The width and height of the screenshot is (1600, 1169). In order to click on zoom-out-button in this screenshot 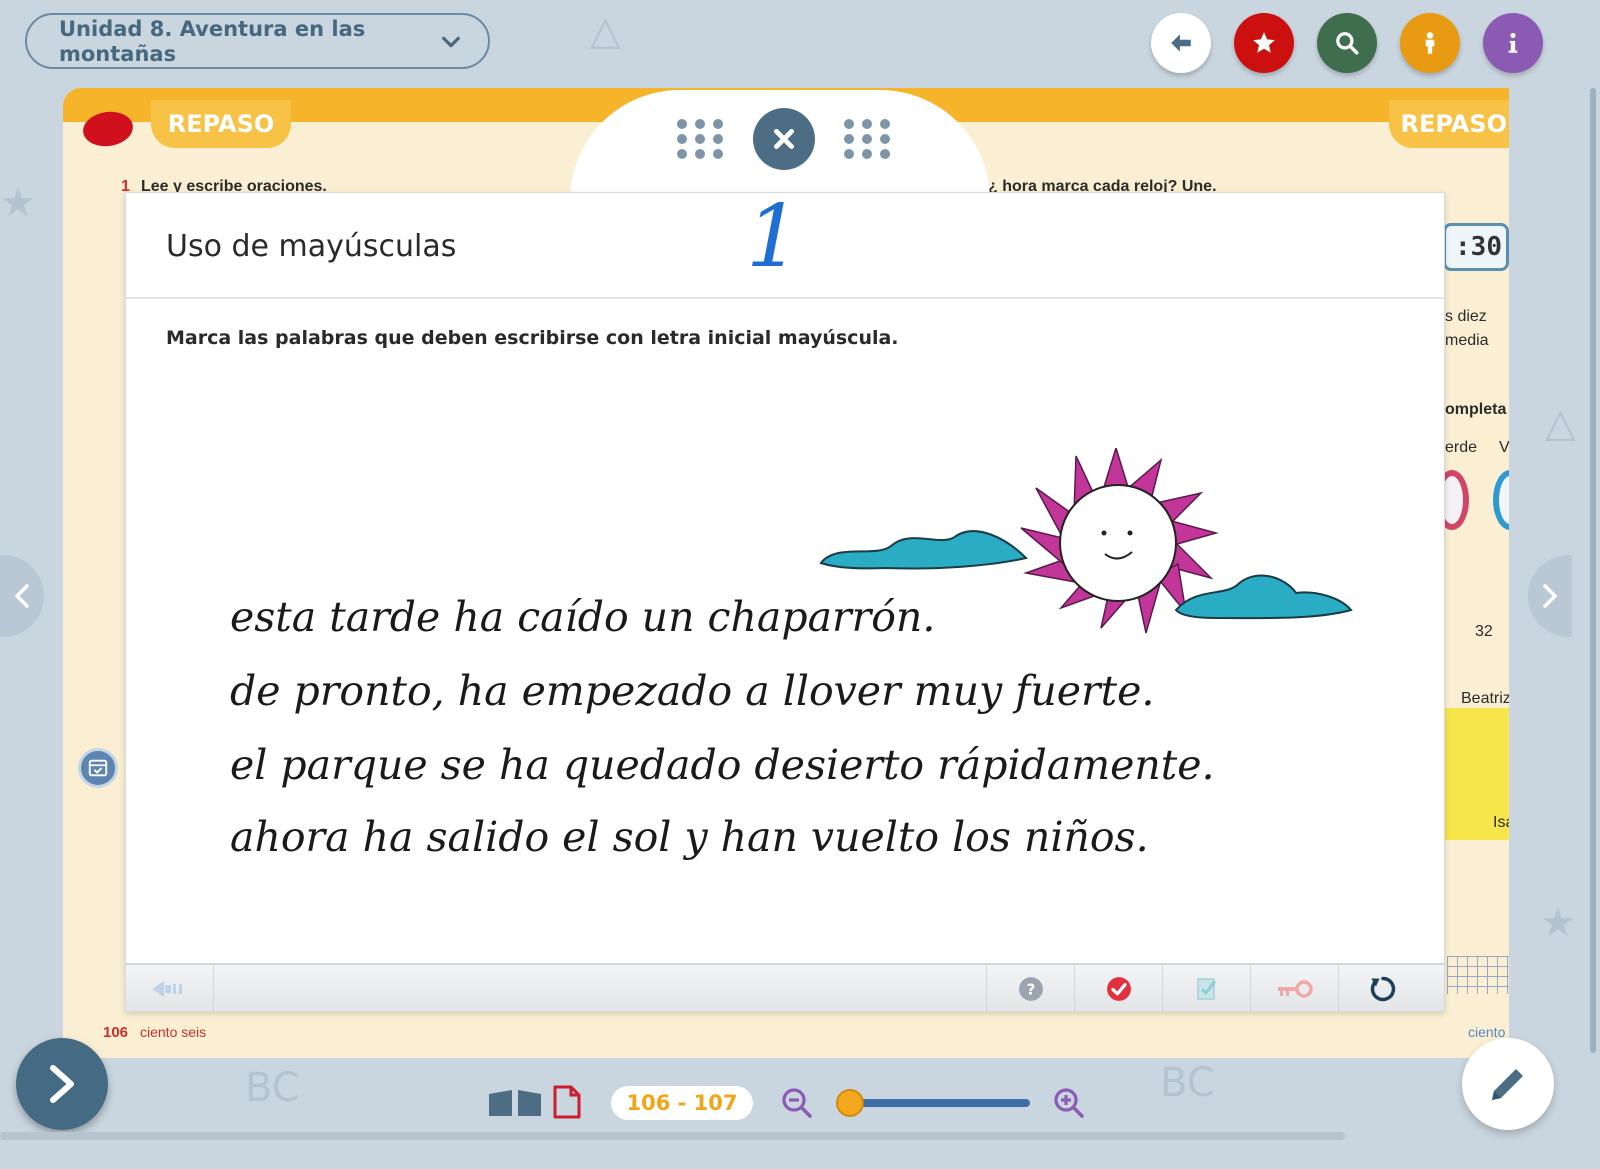, I will do `click(797, 1103)`.